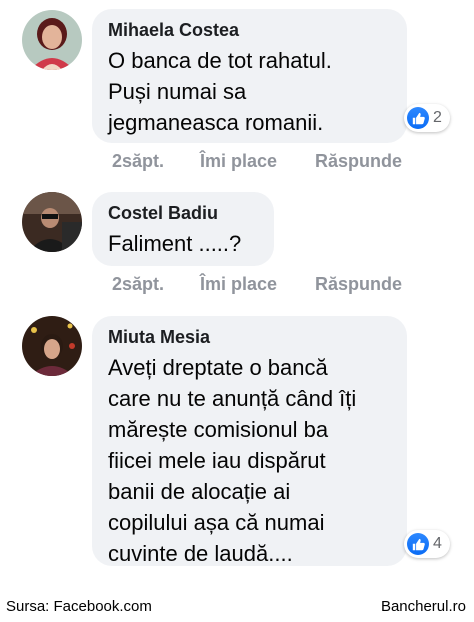 The image size is (474, 622). What do you see at coordinates (175, 243) in the screenshot?
I see `comment-text: Faliment .....?` at bounding box center [175, 243].